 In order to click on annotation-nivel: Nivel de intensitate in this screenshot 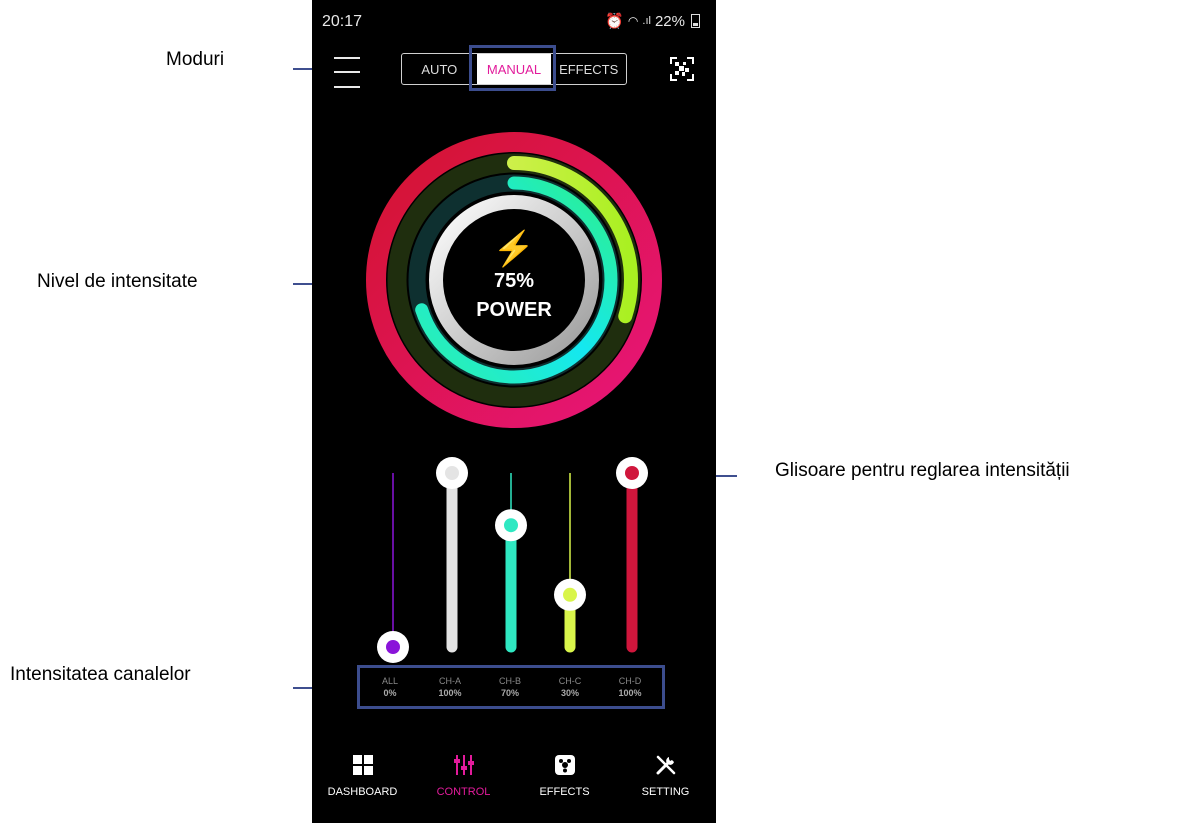, I will do `click(117, 281)`.